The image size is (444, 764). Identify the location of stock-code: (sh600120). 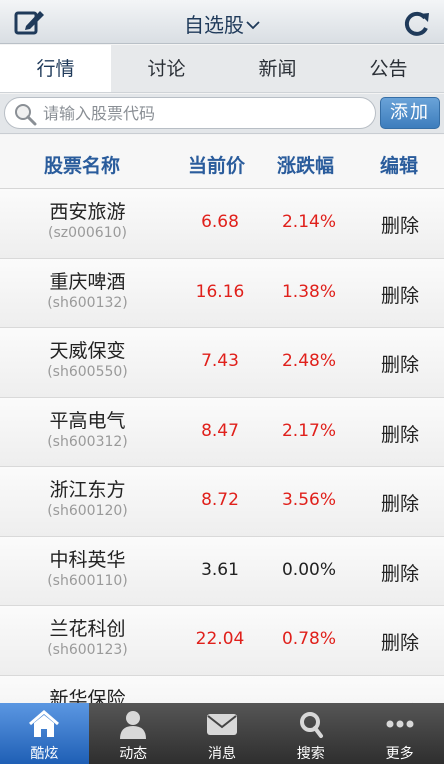
(87, 511).